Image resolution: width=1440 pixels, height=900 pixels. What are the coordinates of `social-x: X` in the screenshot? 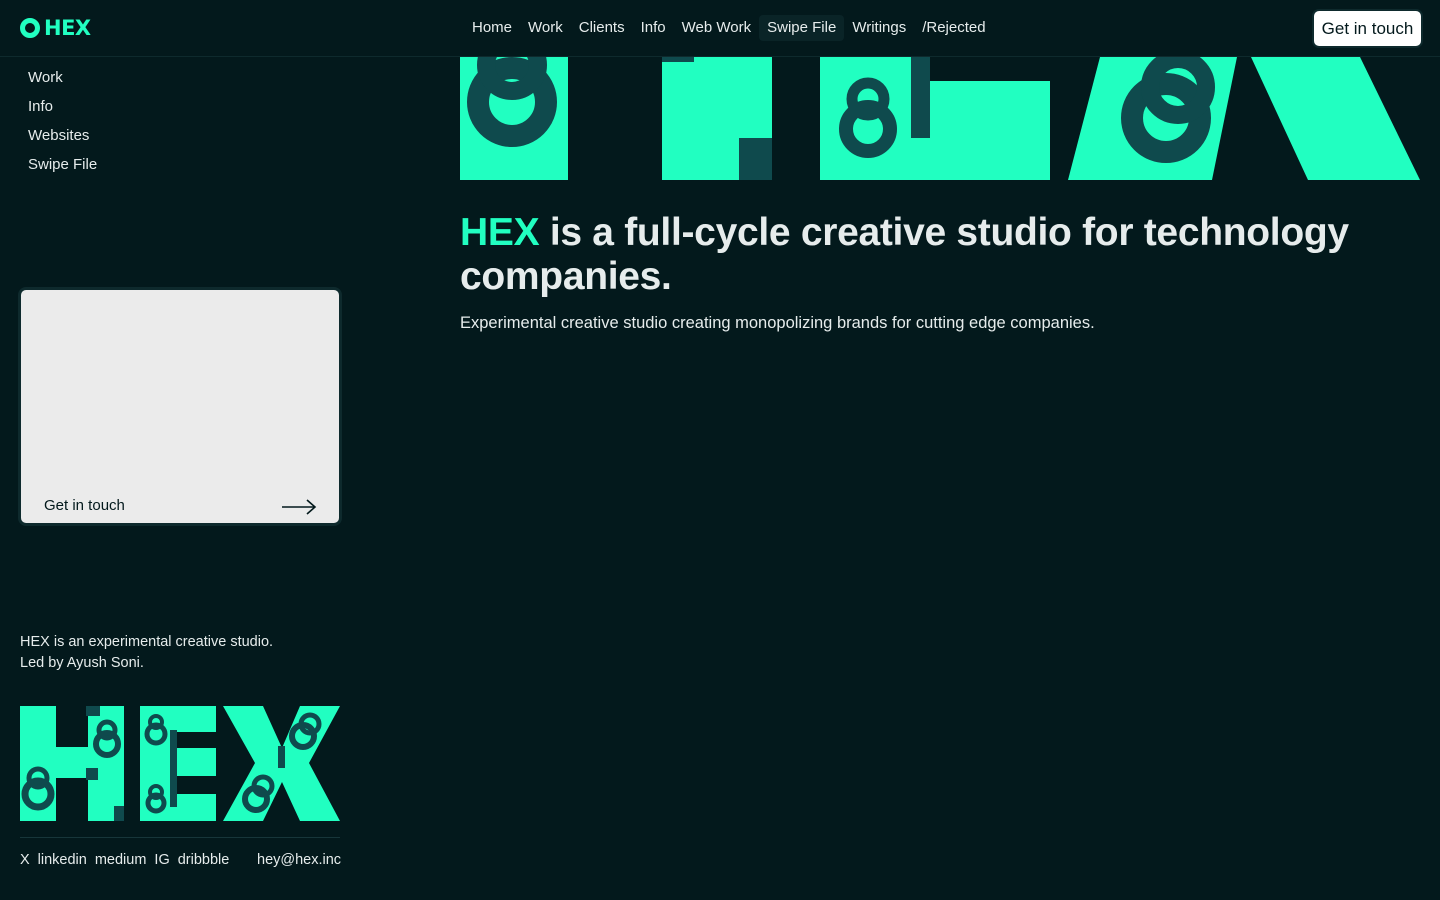 It's located at (25, 860).